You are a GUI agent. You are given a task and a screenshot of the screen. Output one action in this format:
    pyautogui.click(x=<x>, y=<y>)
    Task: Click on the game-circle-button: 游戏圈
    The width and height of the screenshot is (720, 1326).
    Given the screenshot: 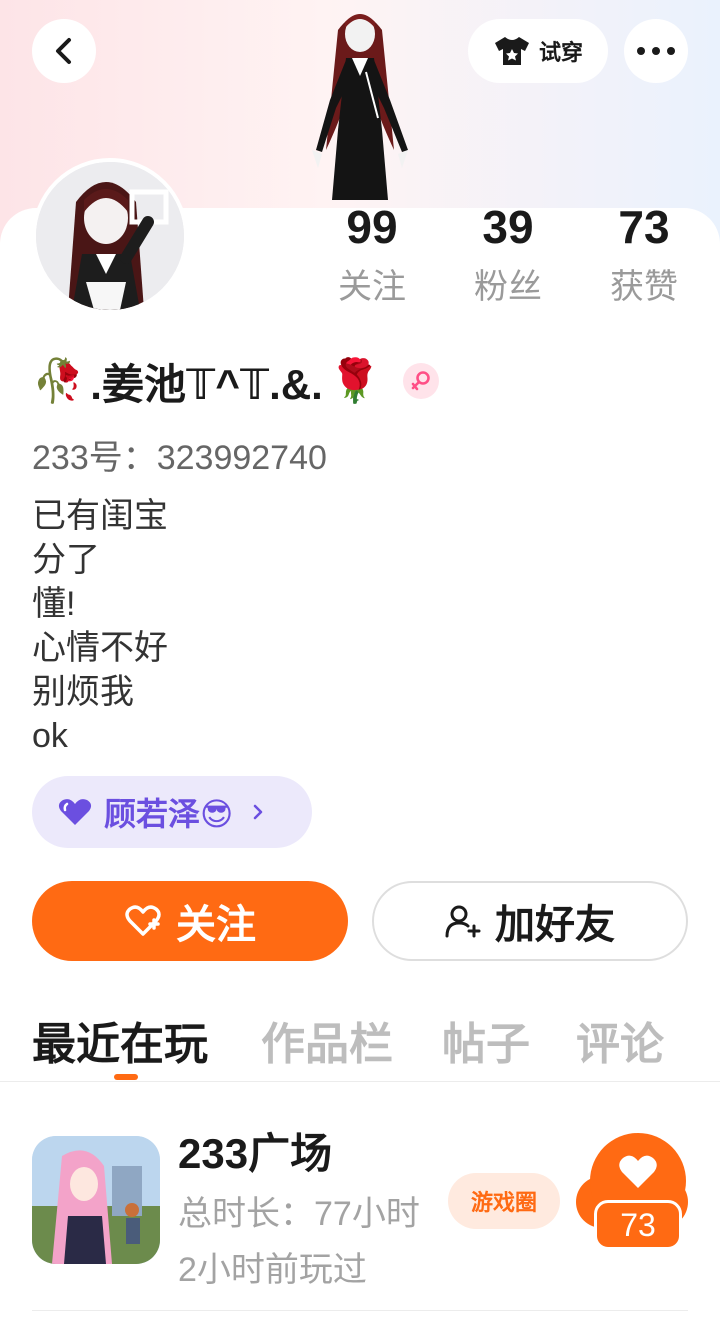 What is the action you would take?
    pyautogui.click(x=504, y=1201)
    